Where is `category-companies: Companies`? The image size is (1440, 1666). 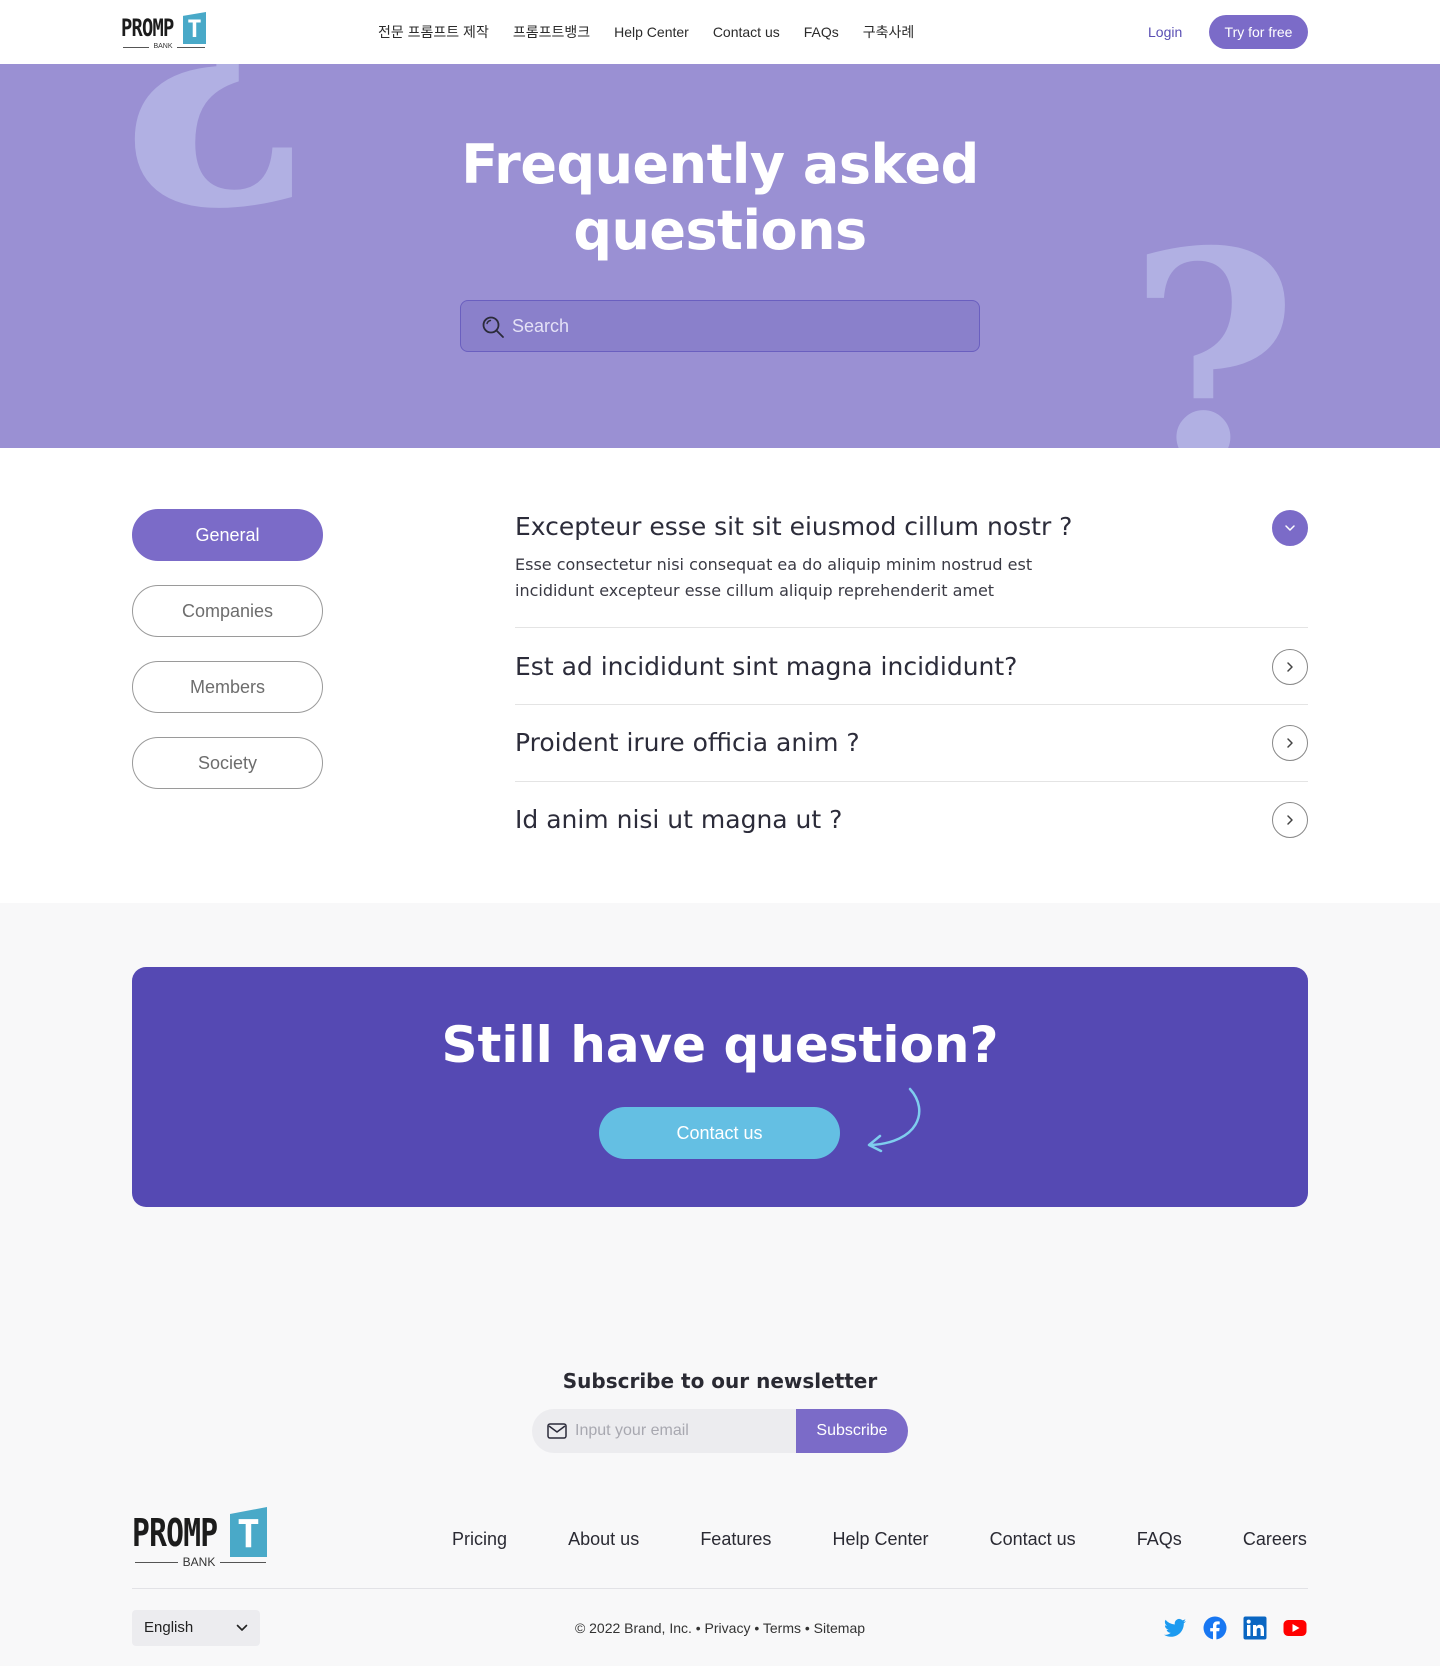
category-companies: Companies is located at coordinates (227, 611).